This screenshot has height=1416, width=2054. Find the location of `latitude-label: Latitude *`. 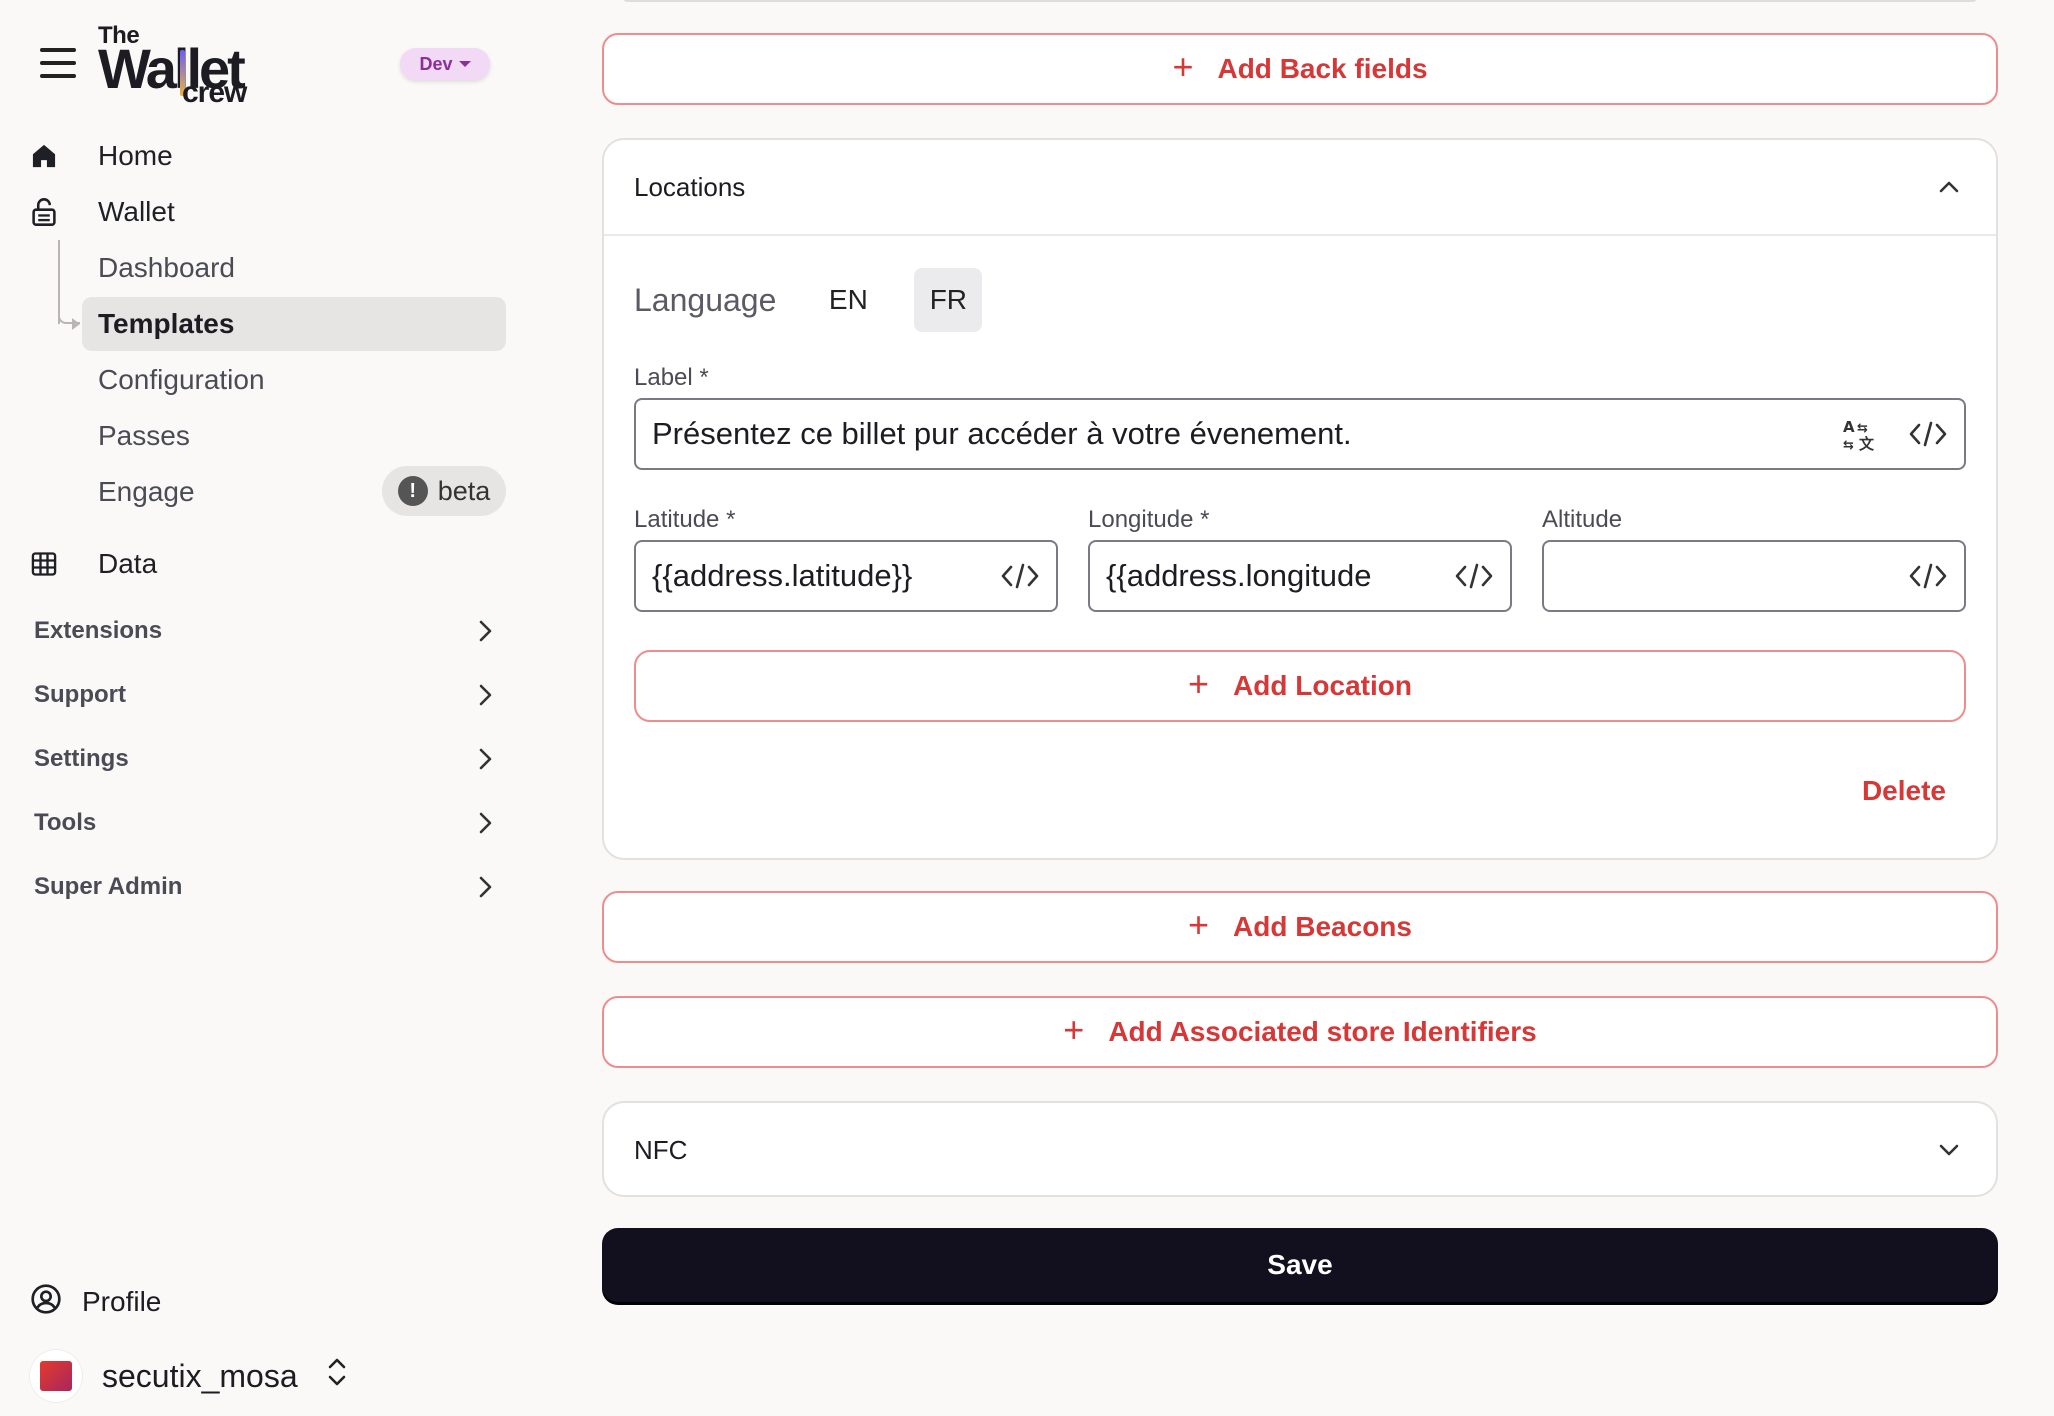

latitude-label: Latitude * is located at coordinates (685, 519).